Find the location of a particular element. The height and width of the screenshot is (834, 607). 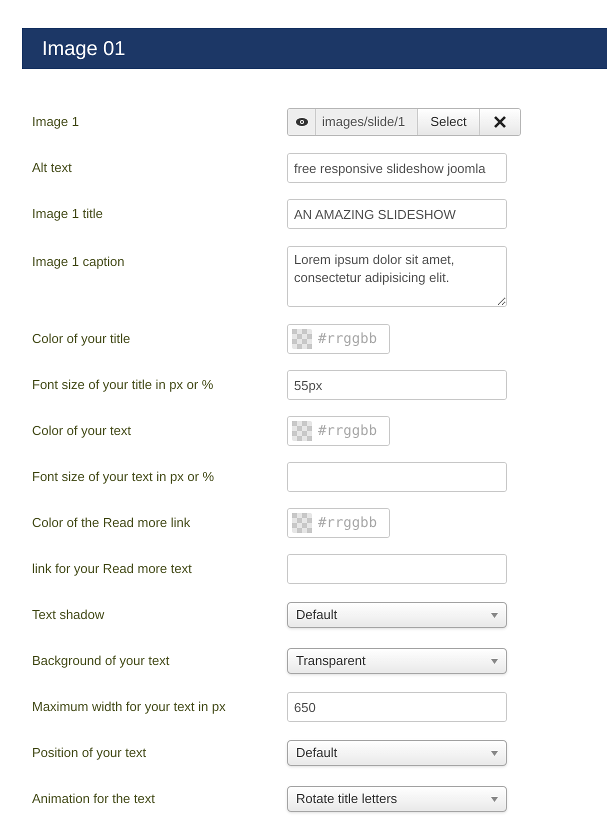

clear-button is located at coordinates (500, 122).